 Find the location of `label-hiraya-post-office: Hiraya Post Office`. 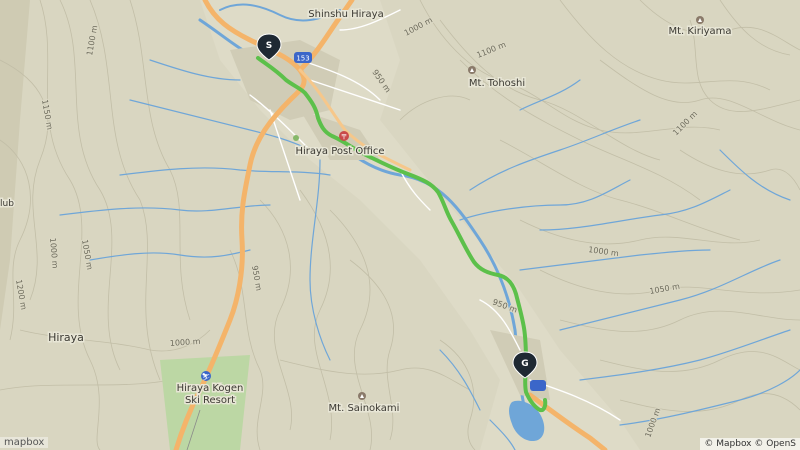

label-hiraya-post-office: Hiraya Post Office is located at coordinates (339, 151).